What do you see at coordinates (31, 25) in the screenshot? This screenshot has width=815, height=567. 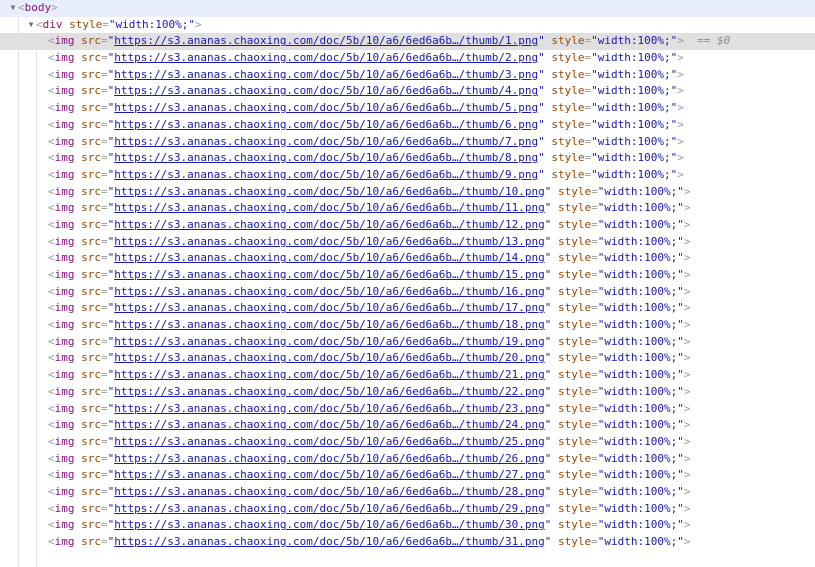 I see `disclosure-triangle-icon: ▼` at bounding box center [31, 25].